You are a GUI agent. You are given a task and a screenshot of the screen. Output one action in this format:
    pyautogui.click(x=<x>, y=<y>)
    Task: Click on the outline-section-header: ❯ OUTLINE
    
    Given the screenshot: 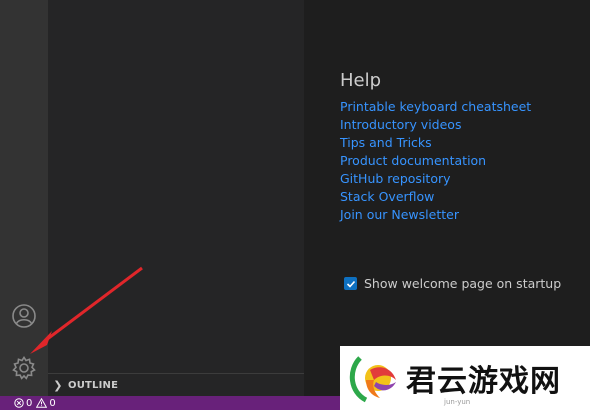 What is the action you would take?
    pyautogui.click(x=176, y=384)
    